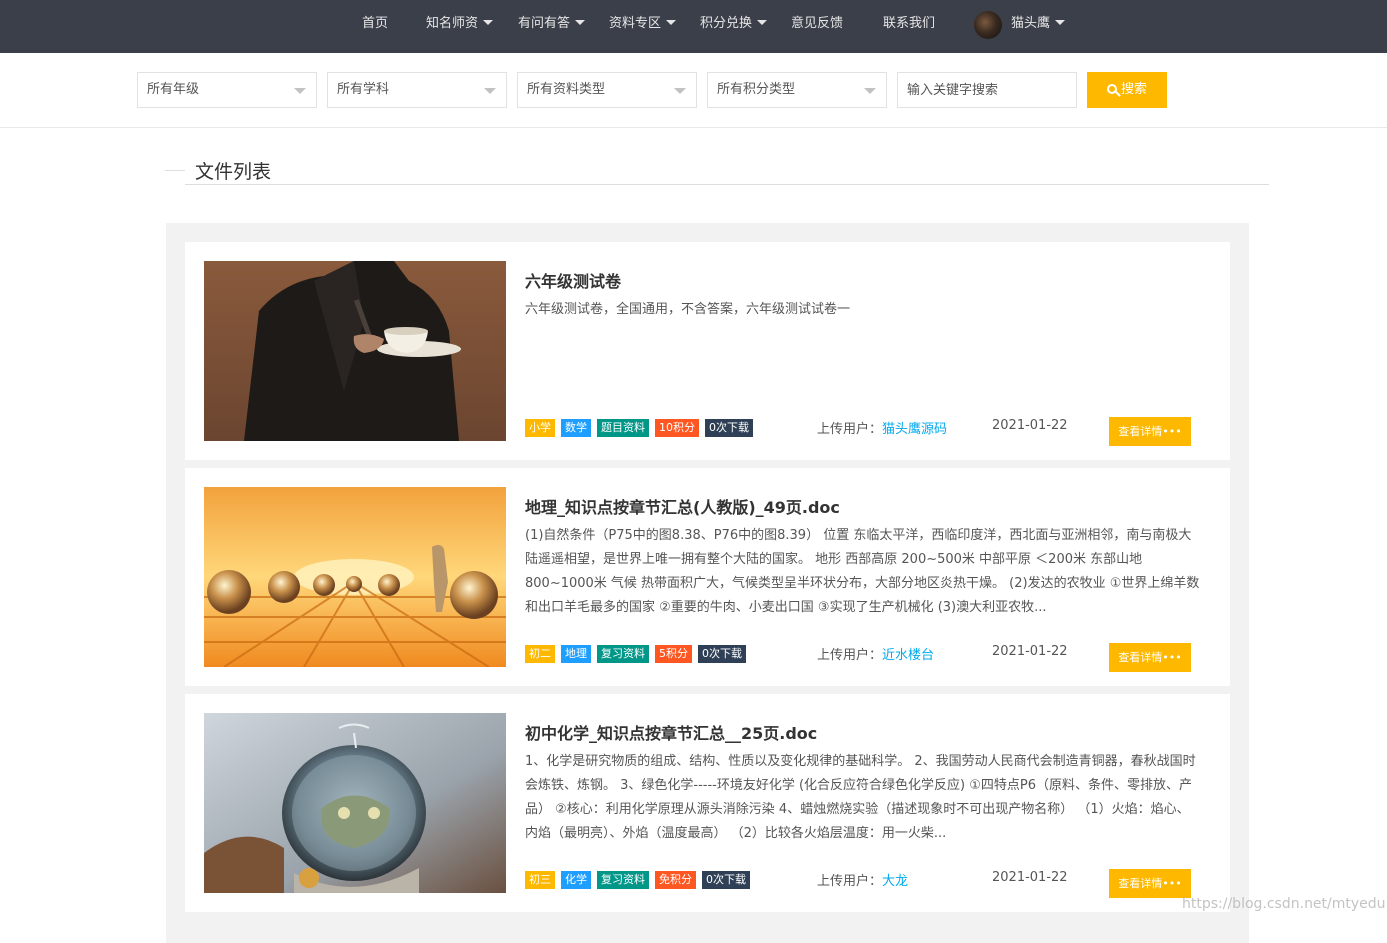 The height and width of the screenshot is (943, 1387). What do you see at coordinates (726, 23) in the screenshot?
I see `nav-label: 积分兑换` at bounding box center [726, 23].